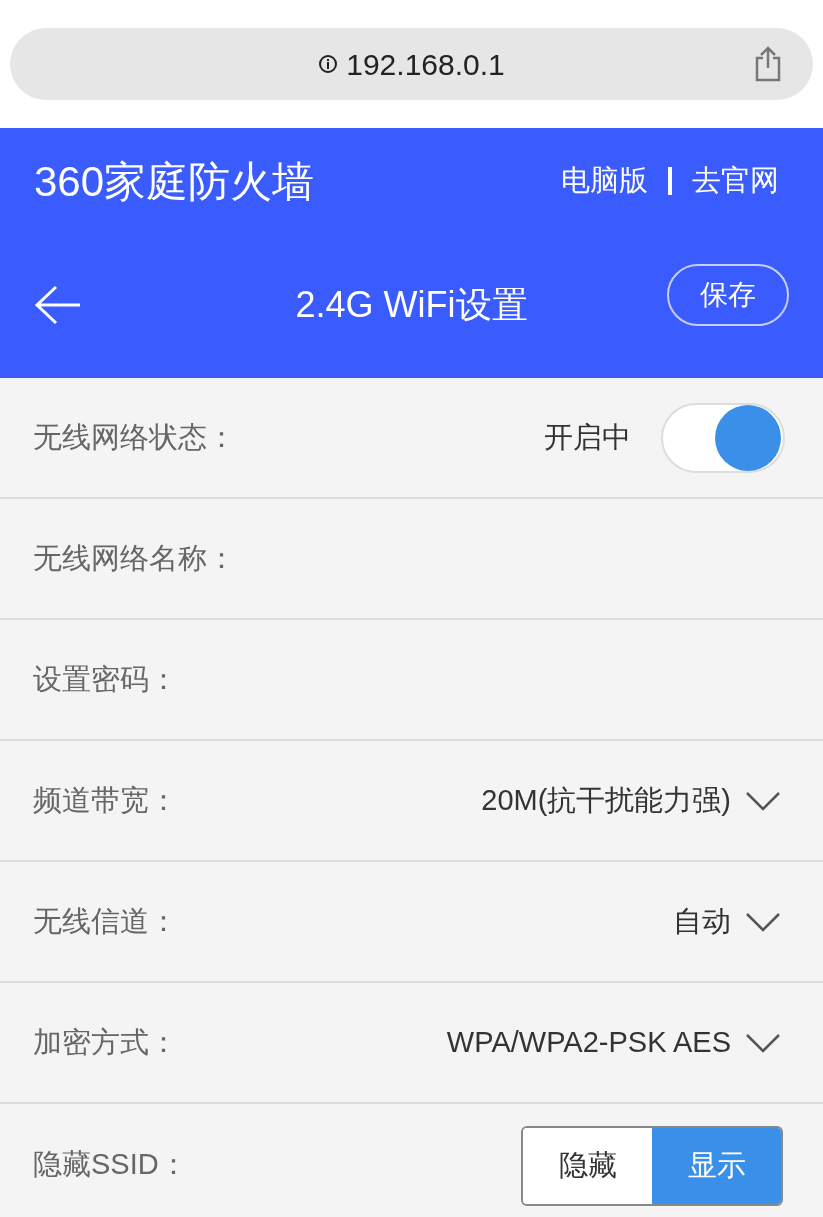 The height and width of the screenshot is (1217, 823). Describe the element at coordinates (105, 921) in the screenshot. I see `field-label: 无线信道：` at that location.